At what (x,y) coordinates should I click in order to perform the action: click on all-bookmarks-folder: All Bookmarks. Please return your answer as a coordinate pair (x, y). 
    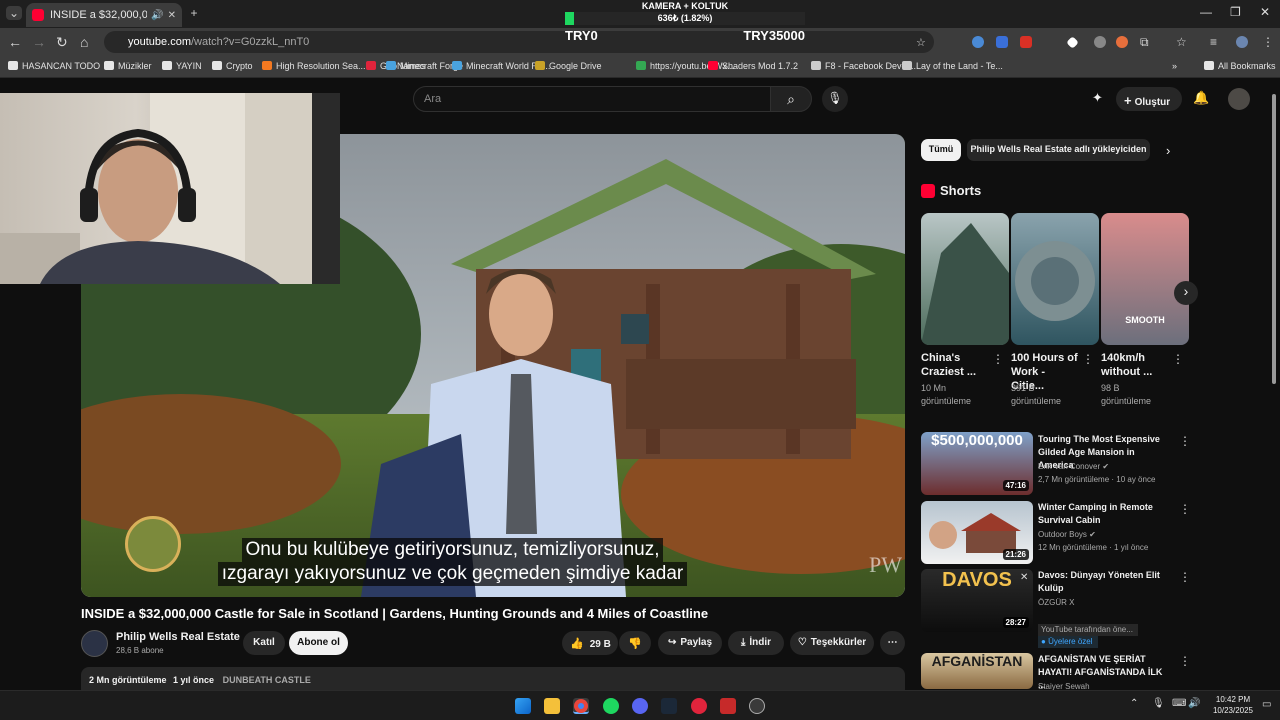
    Looking at the image, I should click on (1240, 66).